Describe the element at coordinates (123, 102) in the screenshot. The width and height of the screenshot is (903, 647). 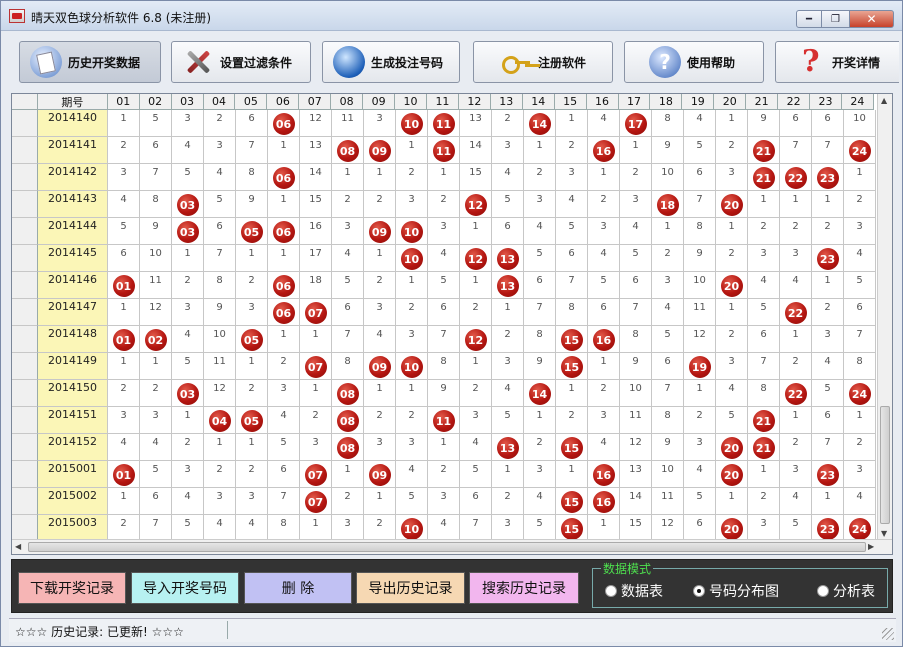
I see `header-number-01: 01` at that location.